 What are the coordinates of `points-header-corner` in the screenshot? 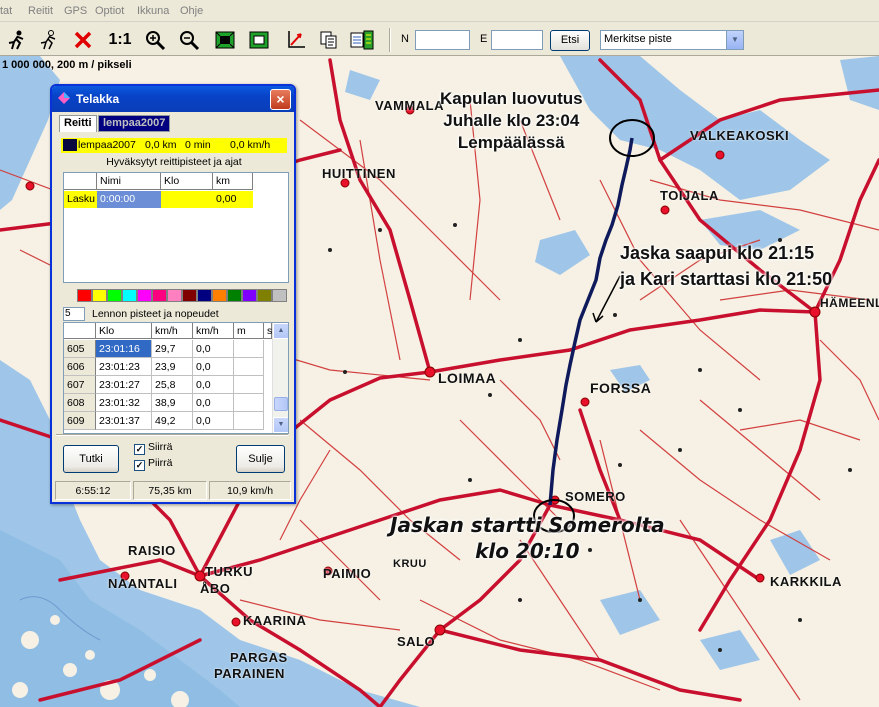 It's located at (80, 331).